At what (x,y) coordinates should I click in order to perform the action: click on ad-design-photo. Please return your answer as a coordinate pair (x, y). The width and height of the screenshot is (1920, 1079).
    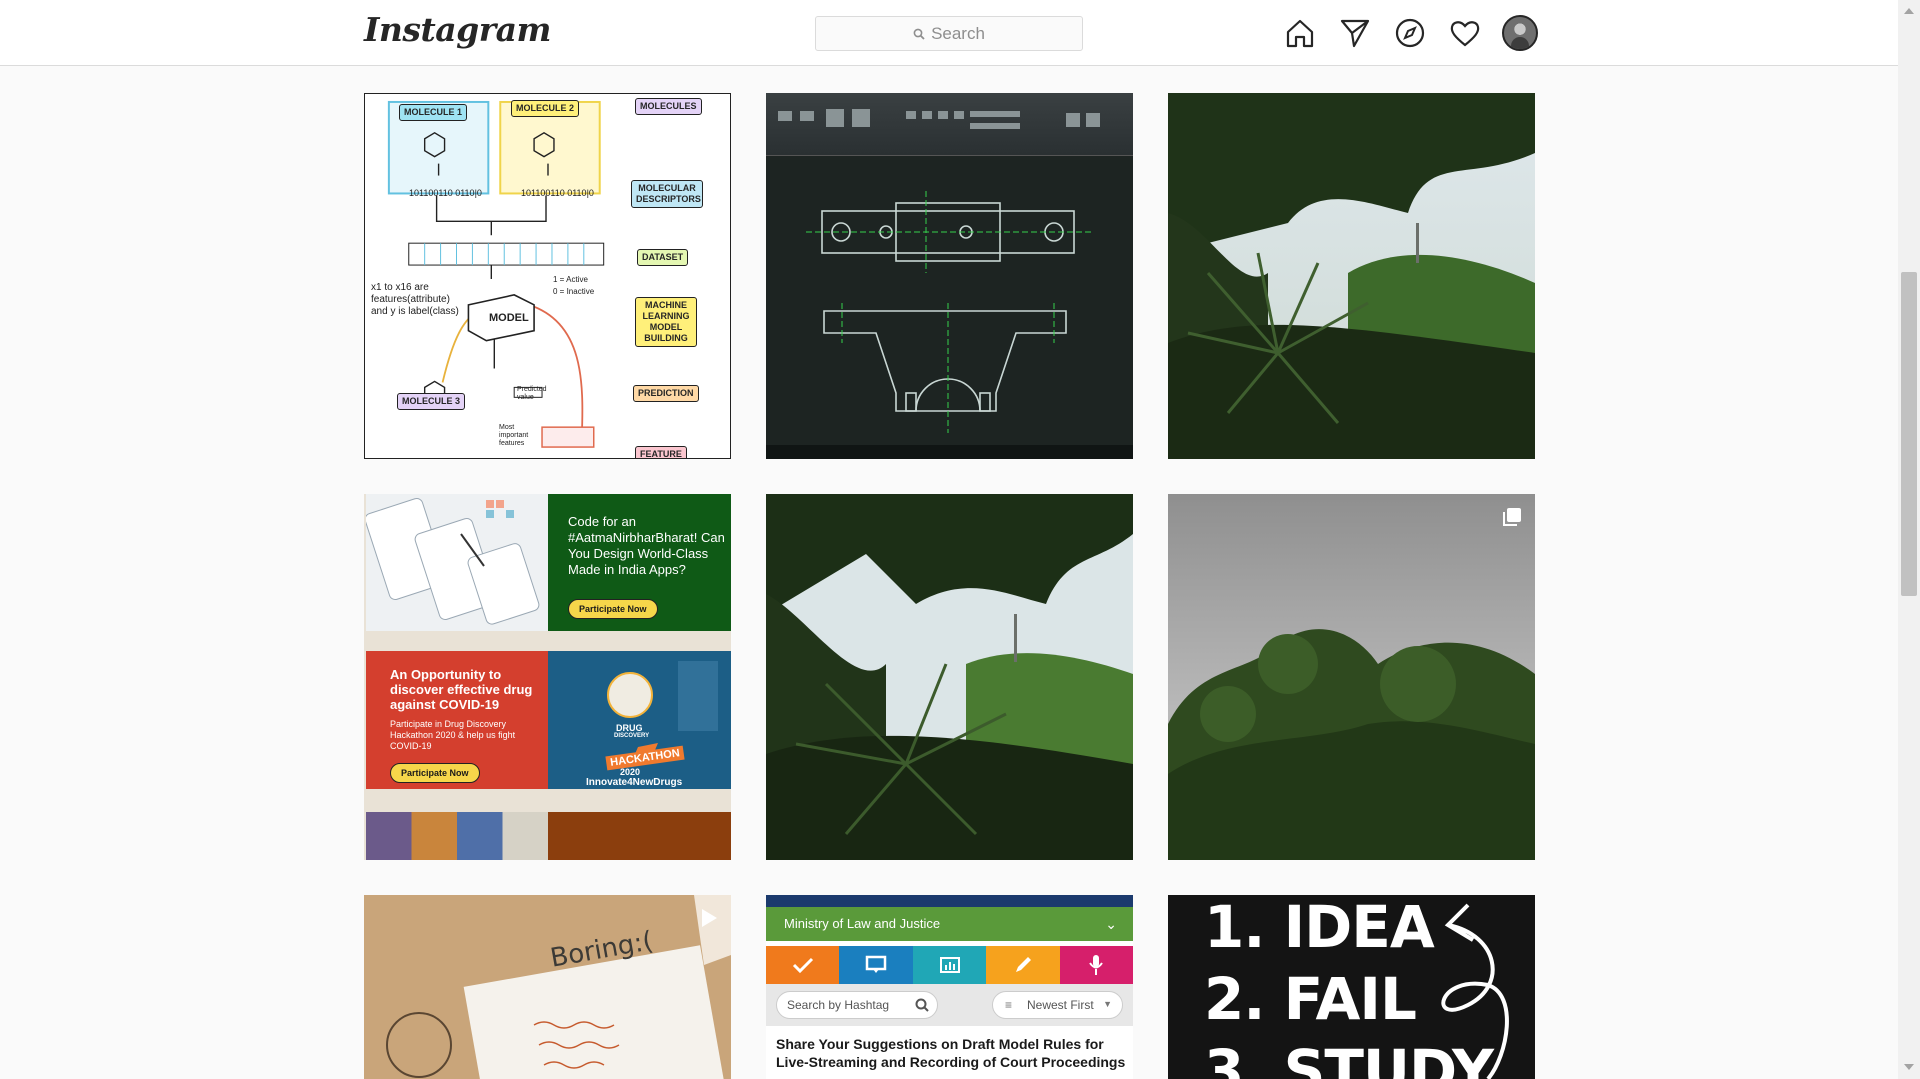
    Looking at the image, I should click on (456, 562).